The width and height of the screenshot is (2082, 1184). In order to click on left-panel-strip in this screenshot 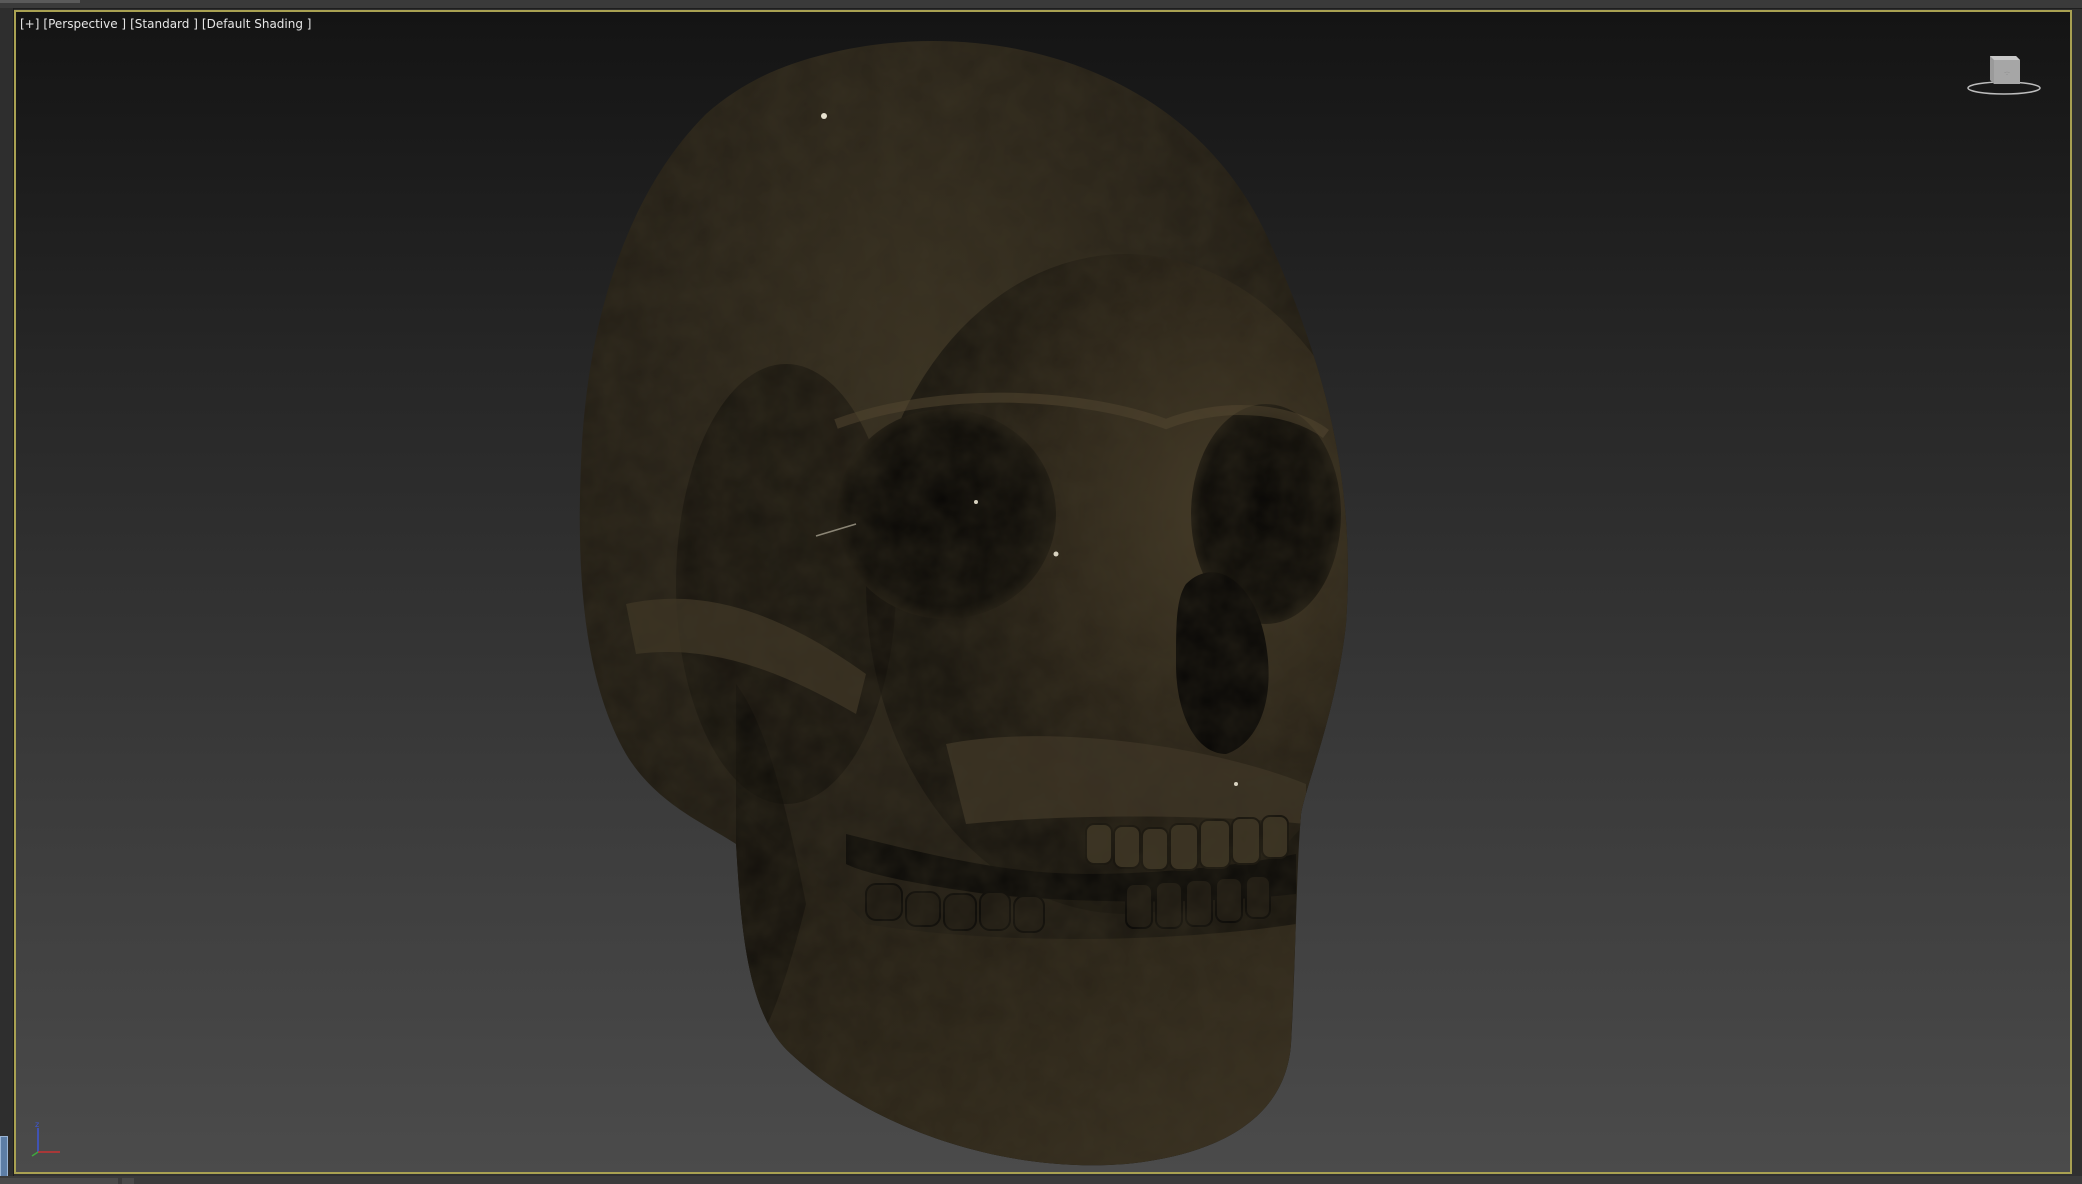, I will do `click(7, 594)`.